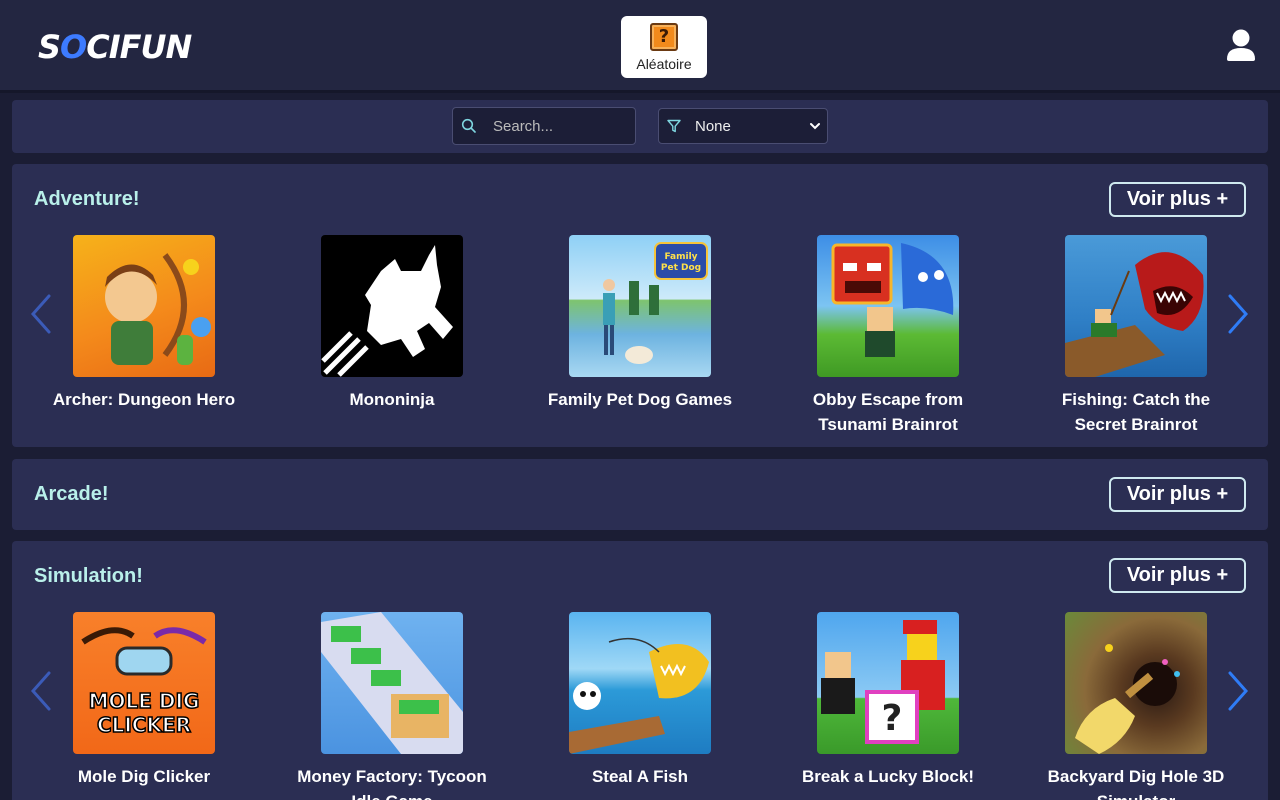 The width and height of the screenshot is (1280, 800). I want to click on question-block-icon: ?, so click(664, 36).